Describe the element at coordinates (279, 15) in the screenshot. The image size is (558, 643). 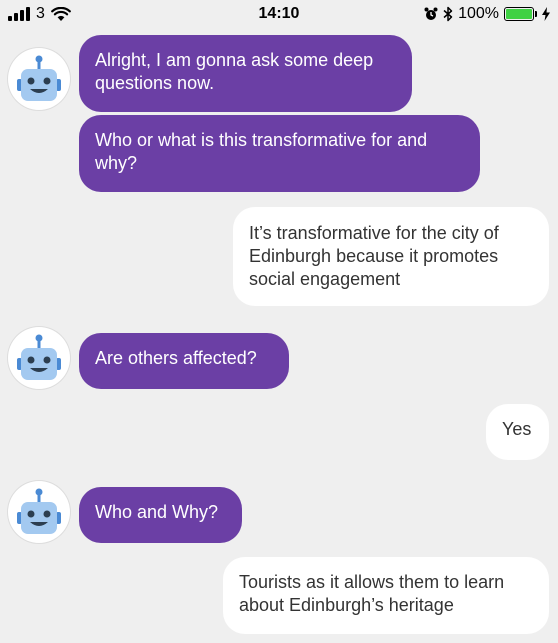
I see `status-bar: 3 14:10 100%` at that location.